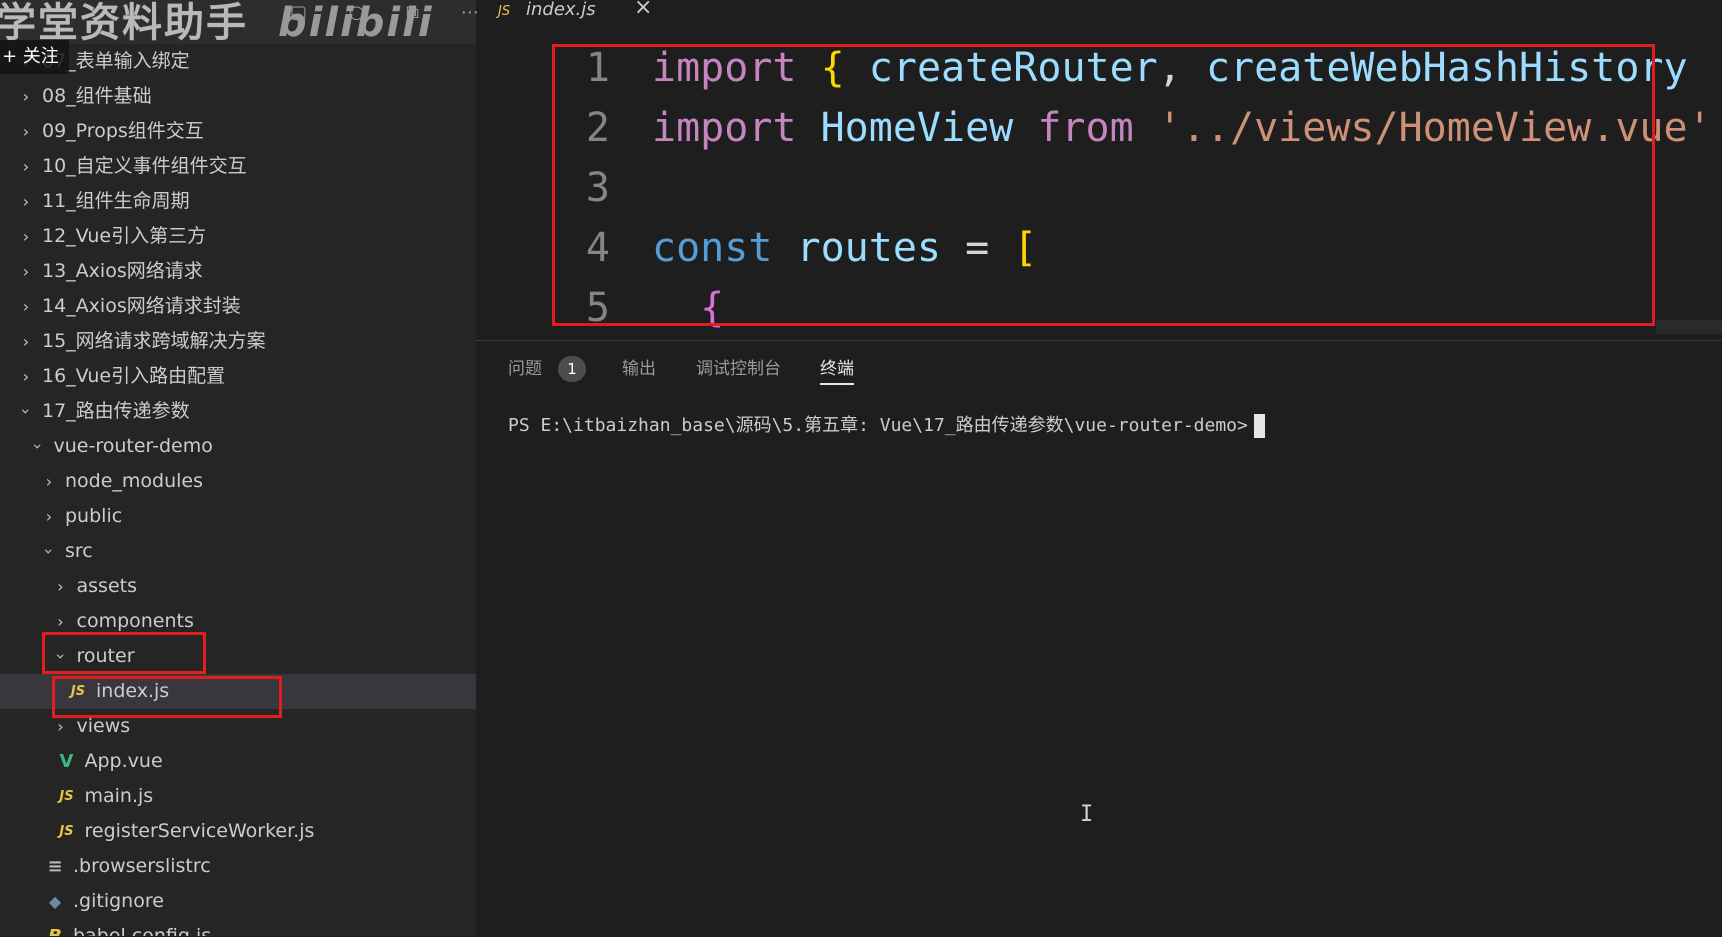  I want to click on tab-output: 输出, so click(639, 369).